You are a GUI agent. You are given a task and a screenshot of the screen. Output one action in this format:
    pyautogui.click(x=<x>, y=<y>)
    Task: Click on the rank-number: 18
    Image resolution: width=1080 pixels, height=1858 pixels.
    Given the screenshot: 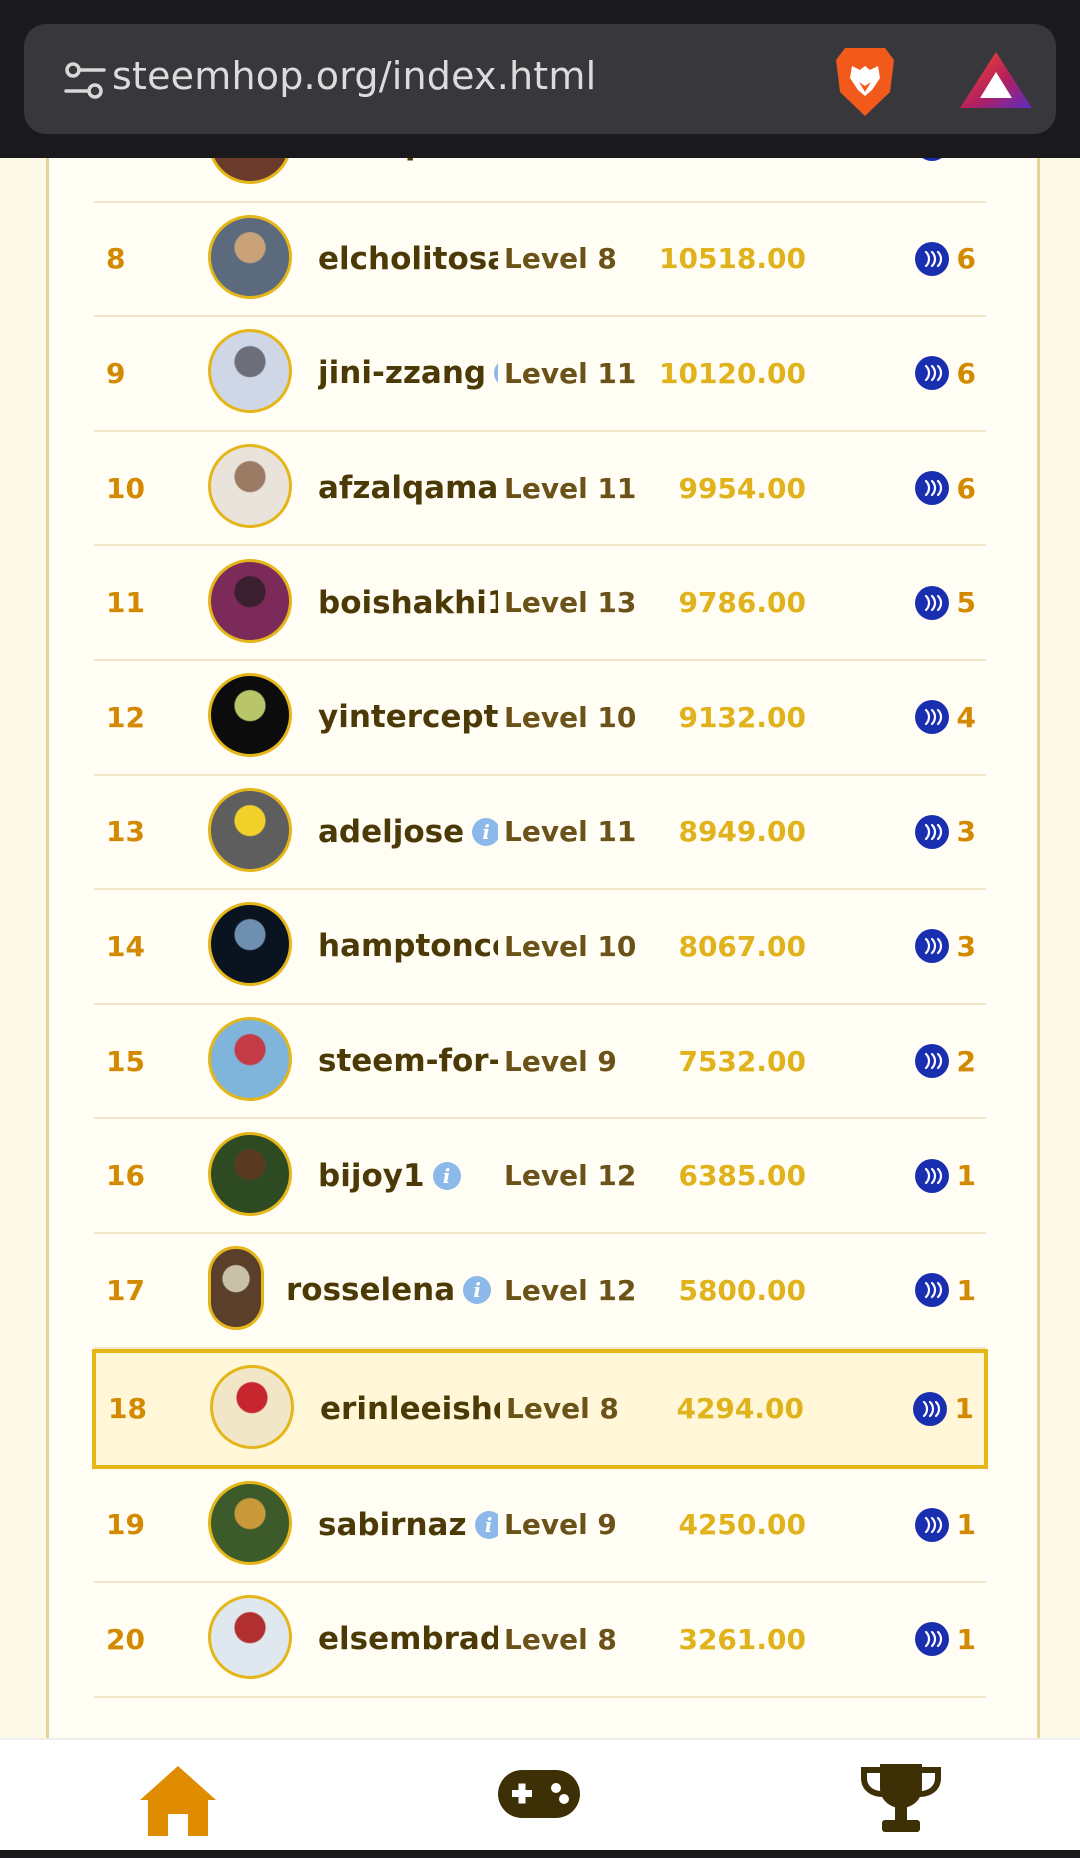 What is the action you would take?
    pyautogui.click(x=127, y=1409)
    